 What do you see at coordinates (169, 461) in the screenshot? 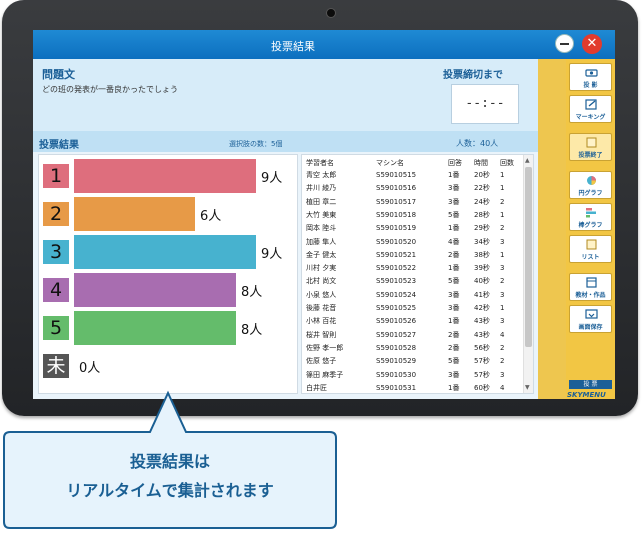
I see `callout-line-1: 投票結果は` at bounding box center [169, 461].